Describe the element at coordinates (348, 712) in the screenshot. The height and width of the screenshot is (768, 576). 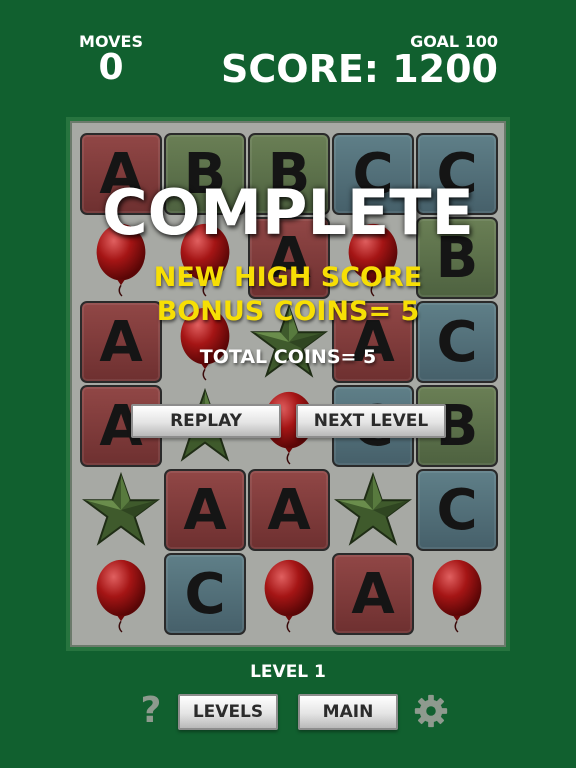
I see `main-button: MAIN` at that location.